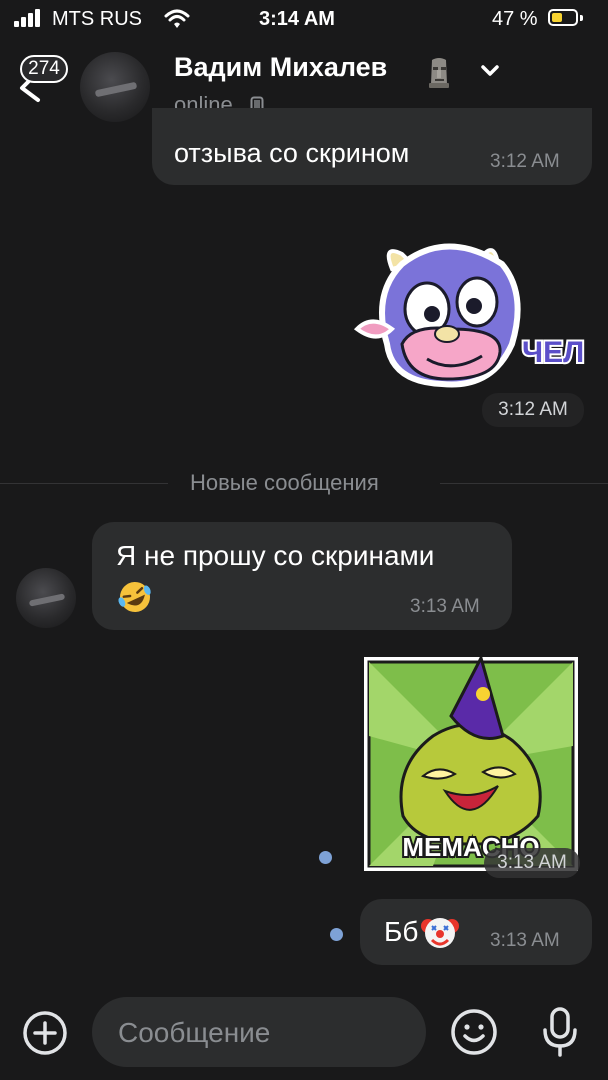 Image resolution: width=608 pixels, height=1080 pixels. Describe the element at coordinates (115, 87) in the screenshot. I see `contact-avatar` at that location.